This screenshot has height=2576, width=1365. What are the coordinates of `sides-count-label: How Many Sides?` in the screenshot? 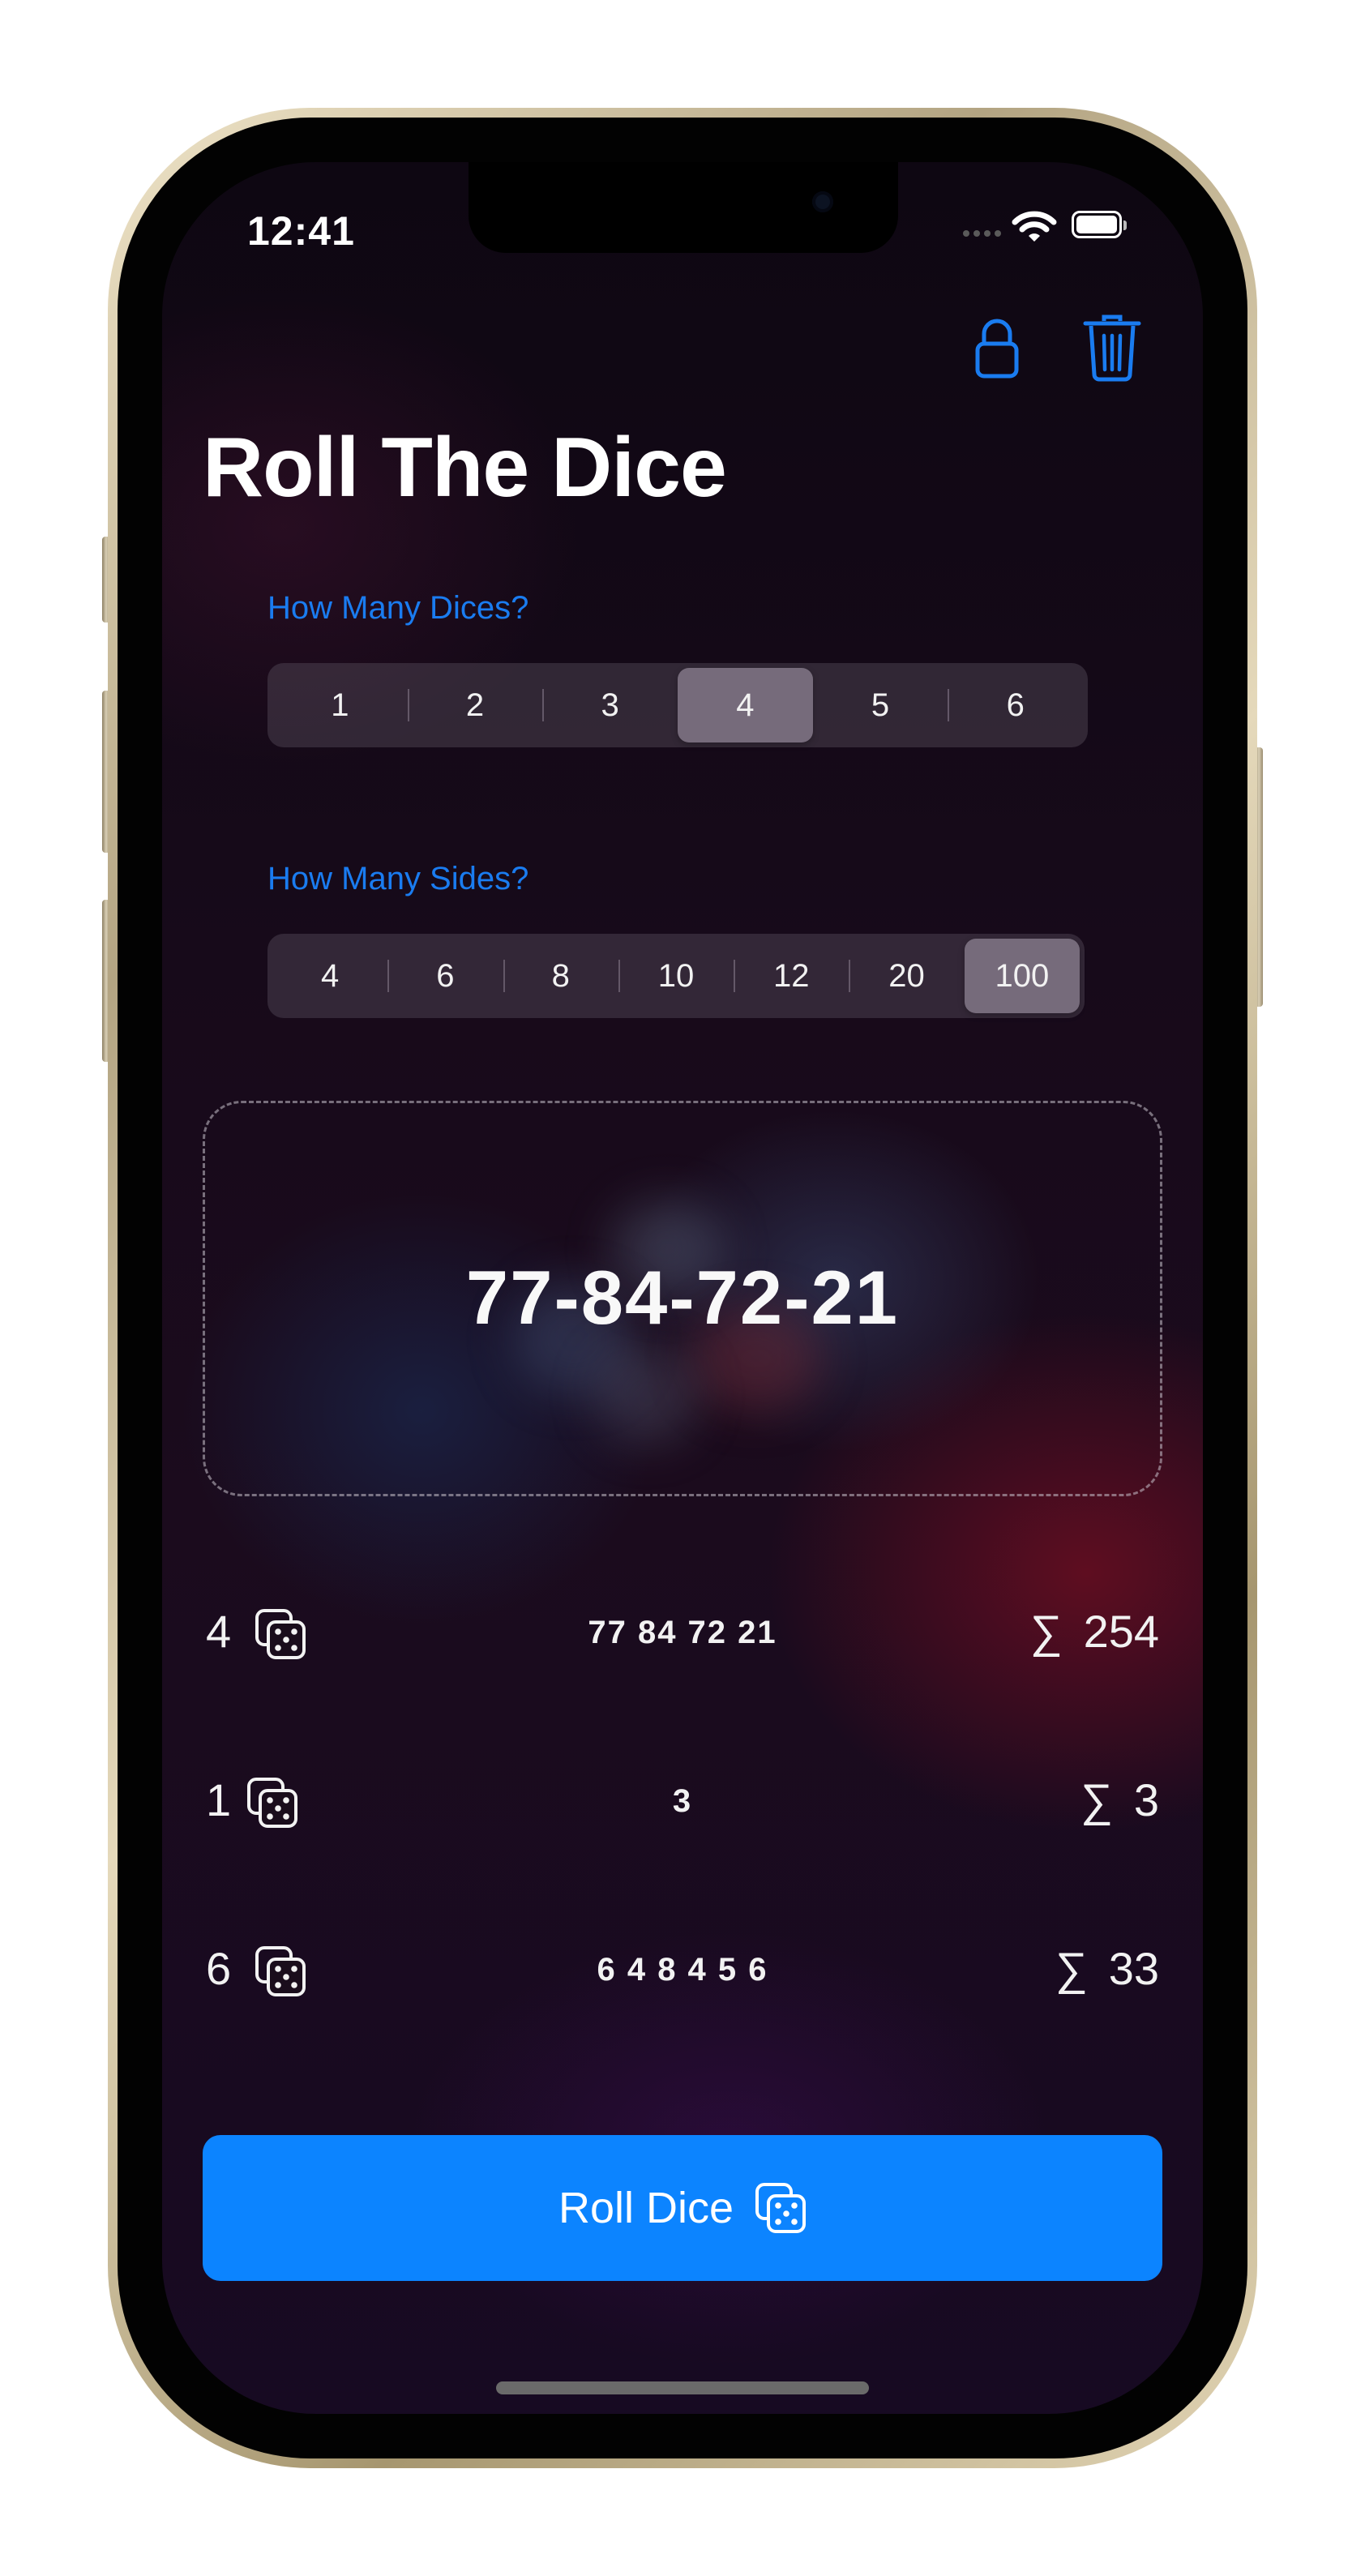 It's located at (398, 879).